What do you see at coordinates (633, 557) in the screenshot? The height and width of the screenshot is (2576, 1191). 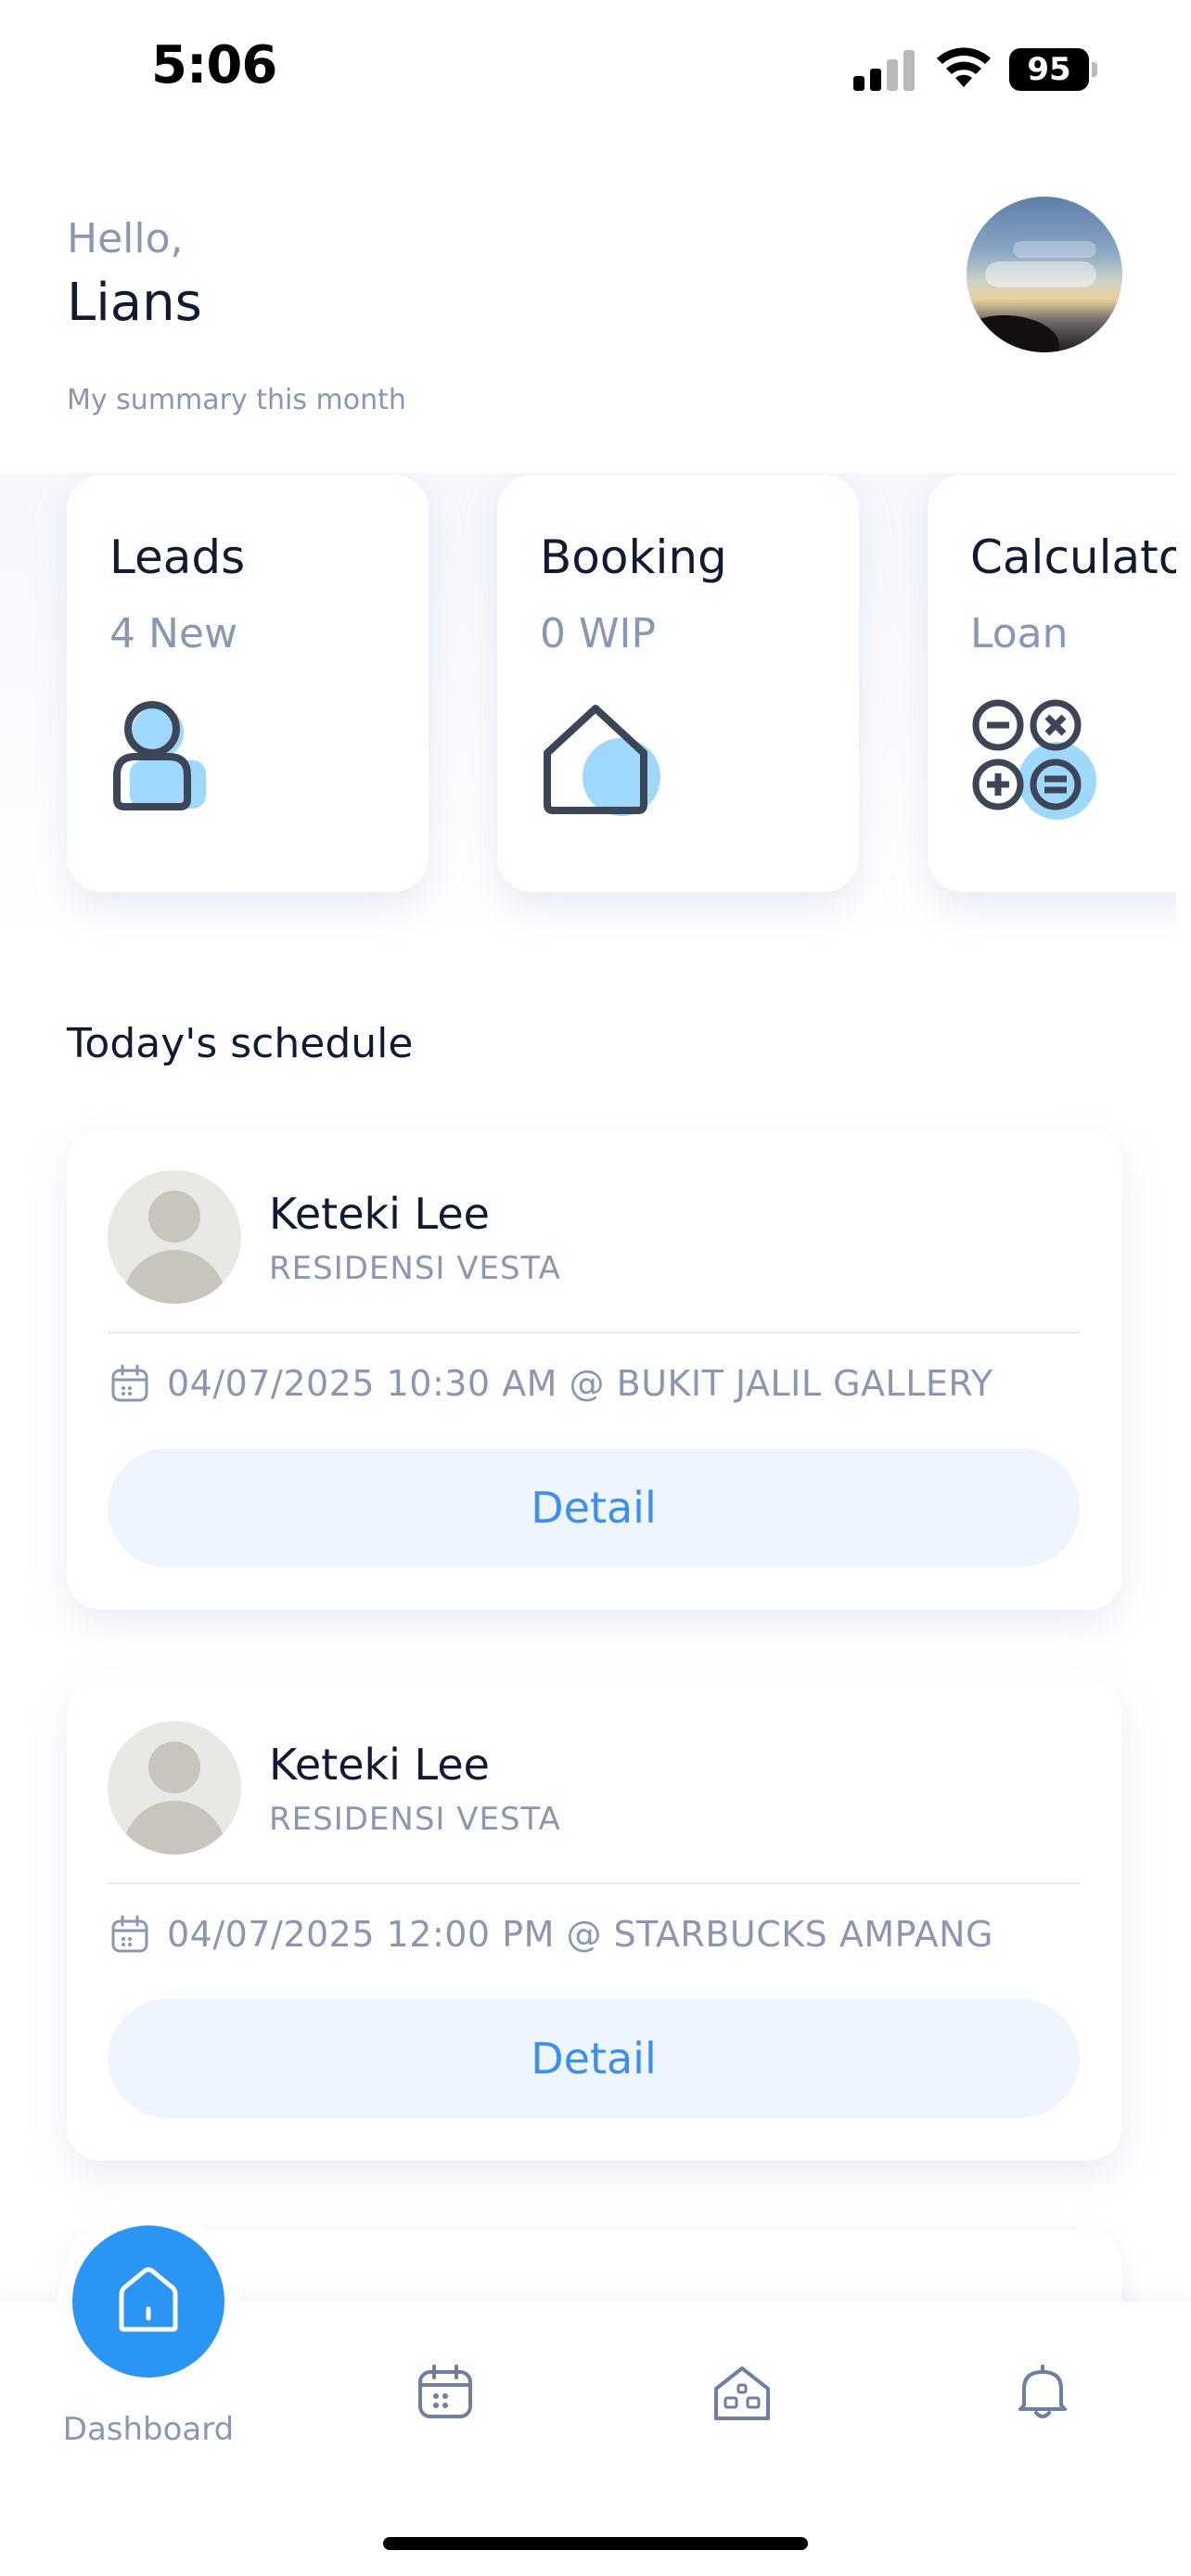 I see `card-title: Booking` at bounding box center [633, 557].